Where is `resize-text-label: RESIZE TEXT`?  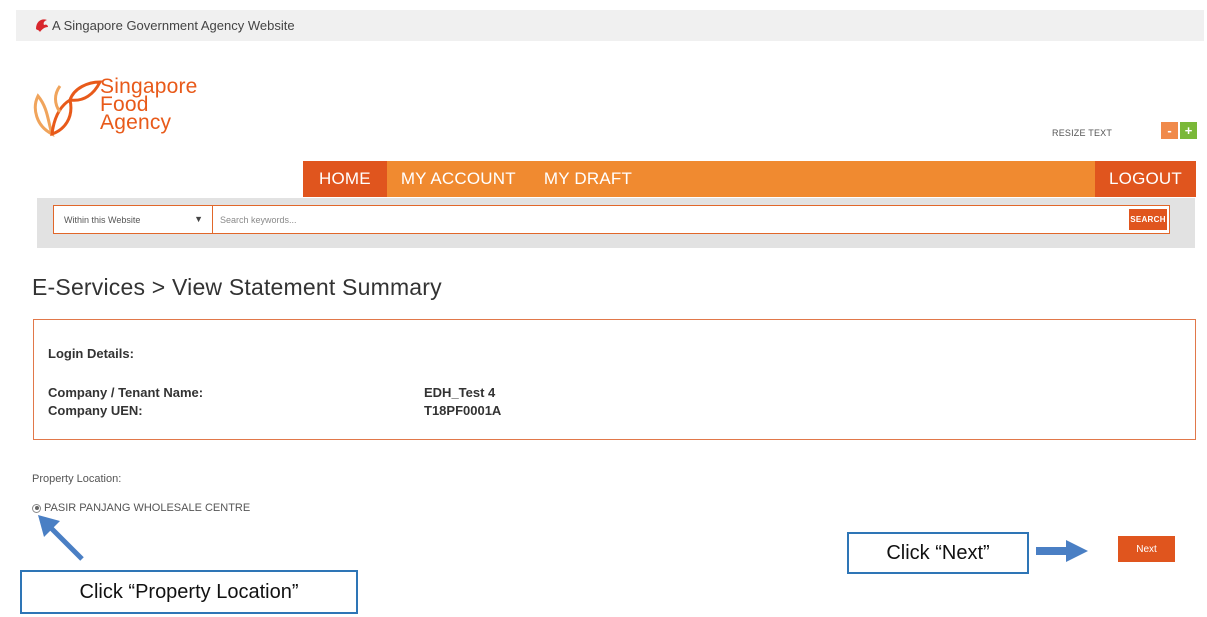
resize-text-label: RESIZE TEXT is located at coordinates (1082, 133).